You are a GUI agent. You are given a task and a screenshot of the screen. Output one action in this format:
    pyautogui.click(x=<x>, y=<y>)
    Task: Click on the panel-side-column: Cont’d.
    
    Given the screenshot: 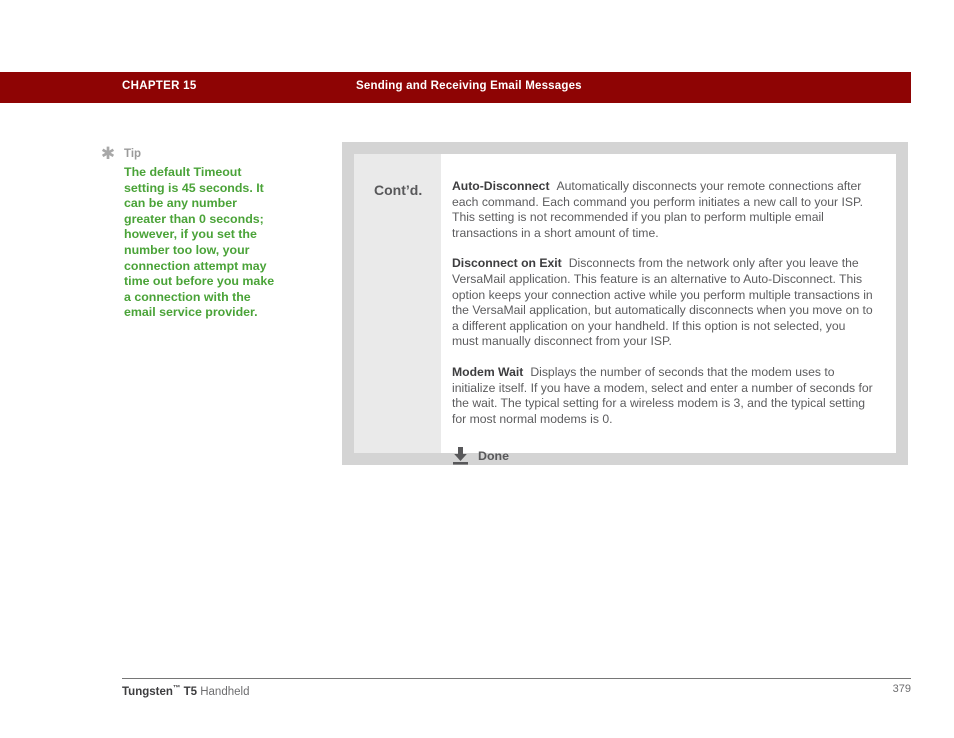 What is the action you would take?
    pyautogui.click(x=397, y=303)
    